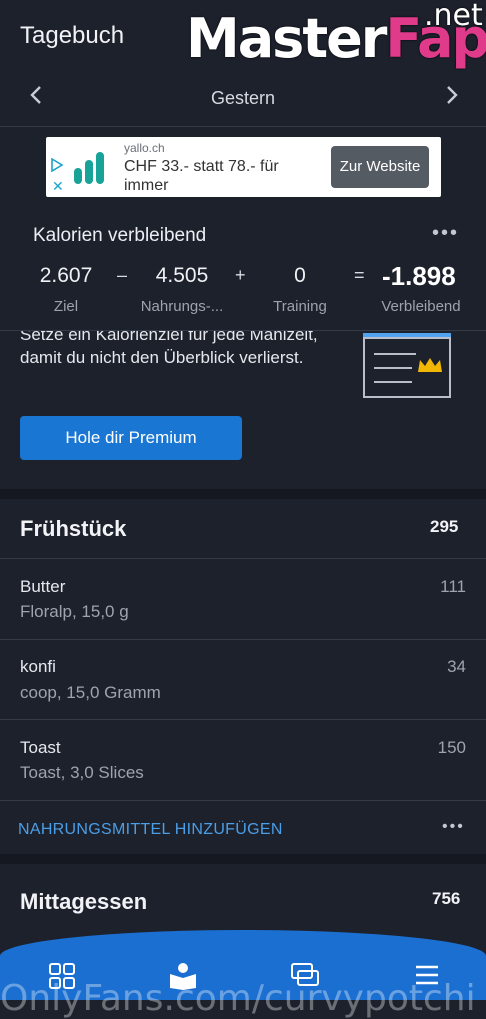 This screenshot has width=486, height=1019. What do you see at coordinates (122, 275) in the screenshot?
I see `minus-operator: –` at bounding box center [122, 275].